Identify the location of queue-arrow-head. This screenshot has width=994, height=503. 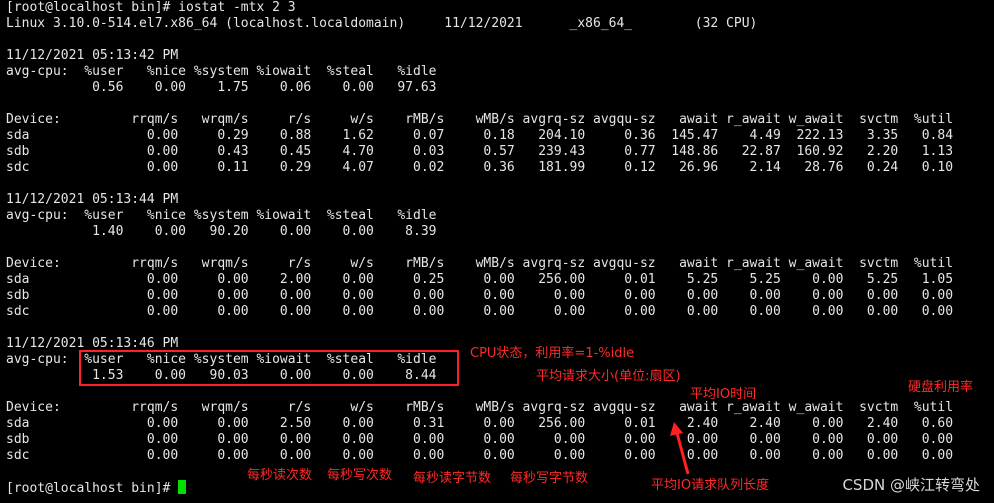
(676, 429).